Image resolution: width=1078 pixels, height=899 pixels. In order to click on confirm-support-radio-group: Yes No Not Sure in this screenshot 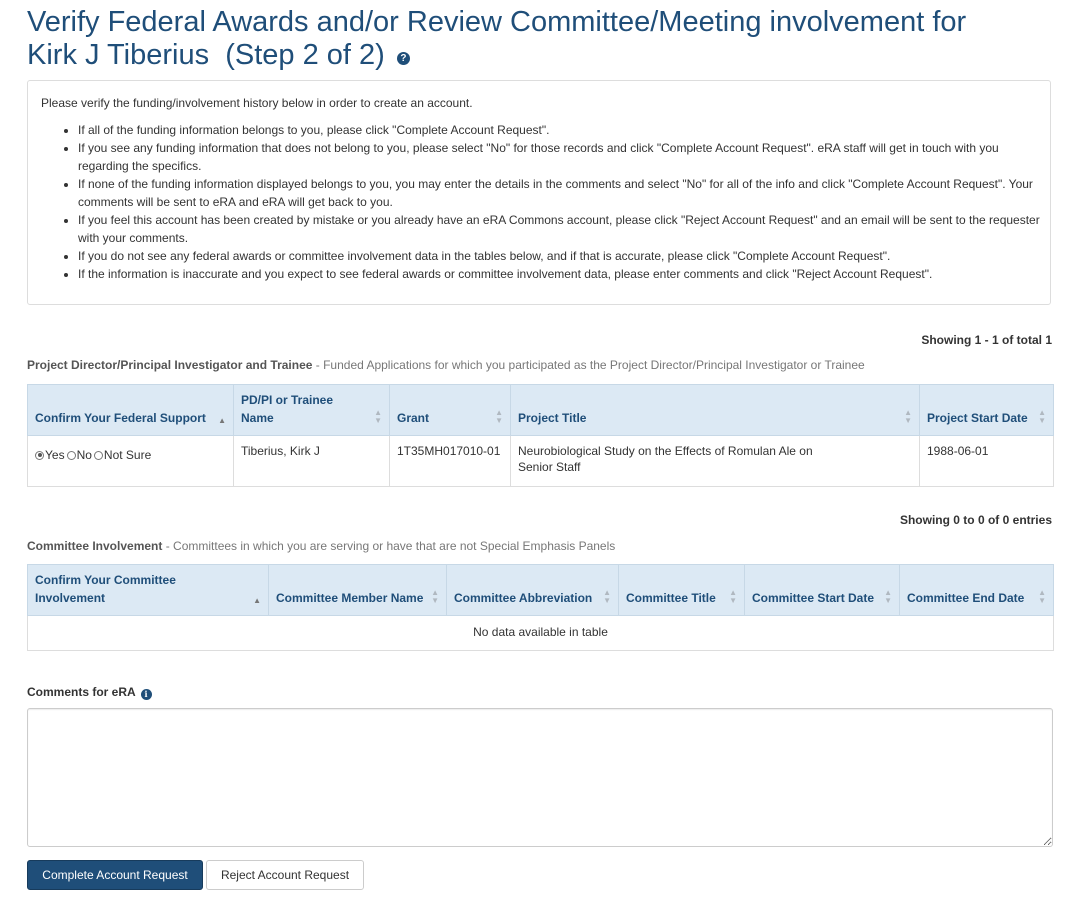, I will do `click(130, 453)`.